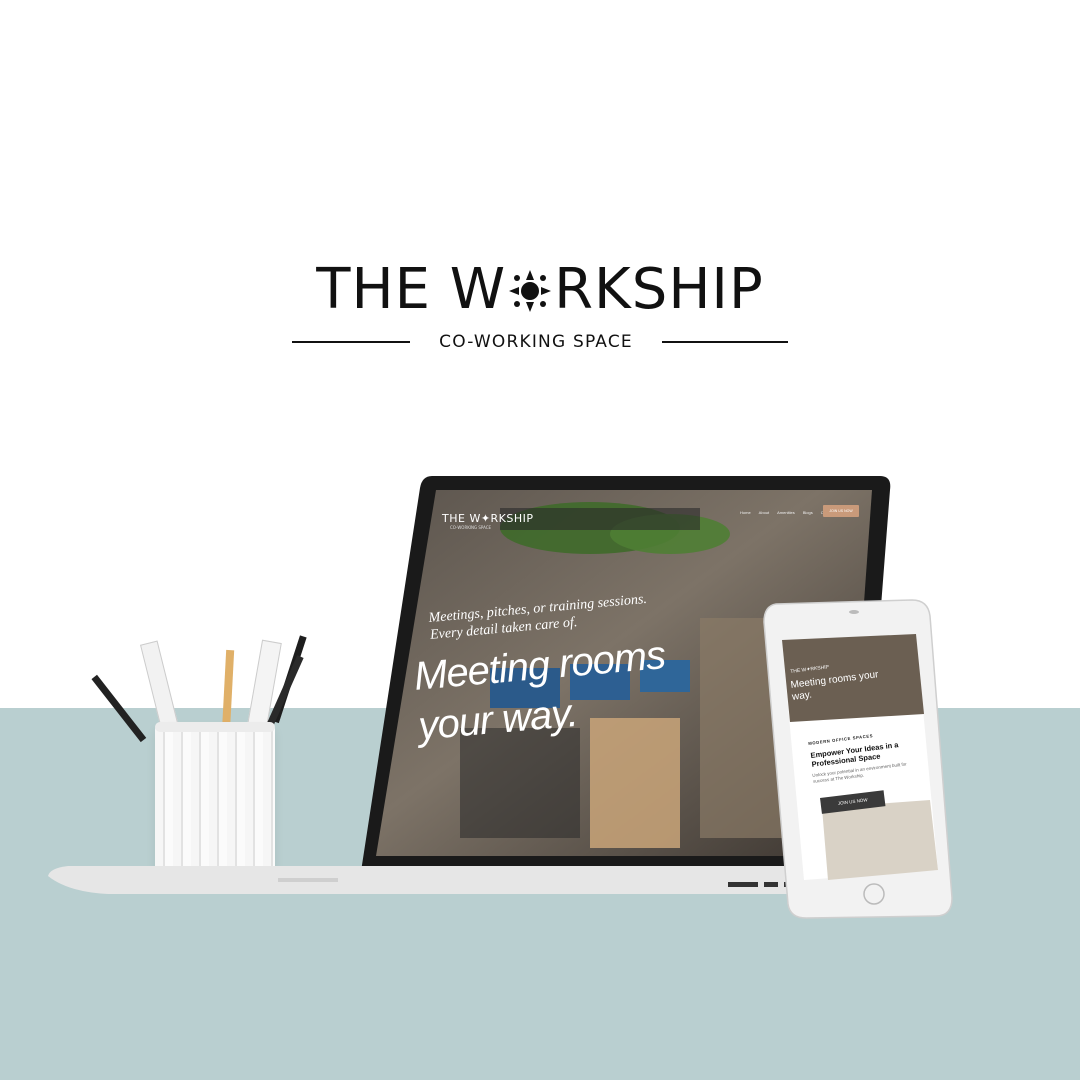 The height and width of the screenshot is (1080, 1080). I want to click on compass-ornament-icon, so click(530, 291).